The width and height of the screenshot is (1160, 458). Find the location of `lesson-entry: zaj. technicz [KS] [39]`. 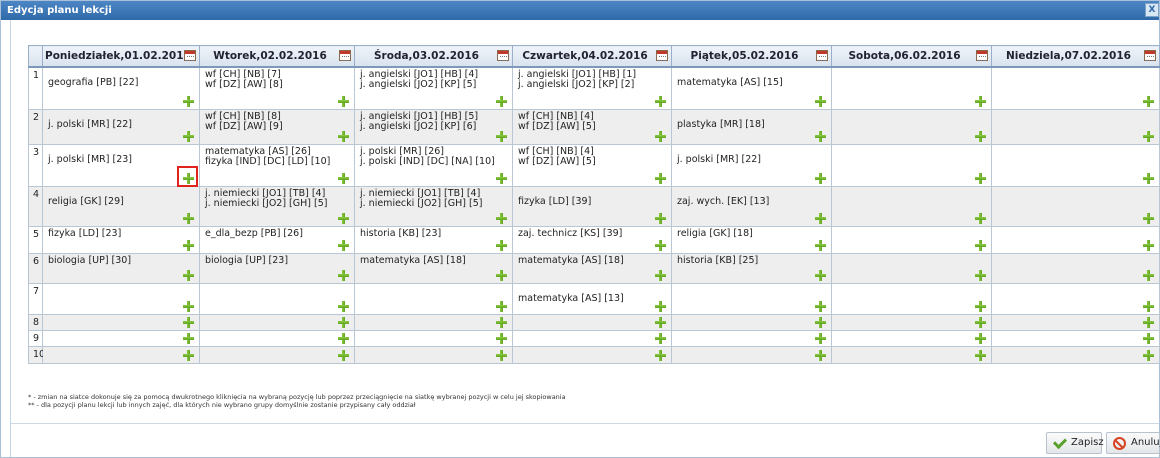

lesson-entry: zaj. technicz [KS] [39] is located at coordinates (585, 234).